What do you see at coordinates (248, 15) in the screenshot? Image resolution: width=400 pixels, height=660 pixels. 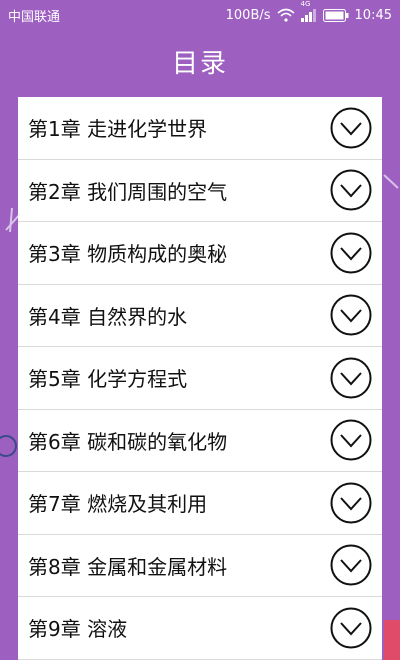 I see `network-speed: 100B/s` at bounding box center [248, 15].